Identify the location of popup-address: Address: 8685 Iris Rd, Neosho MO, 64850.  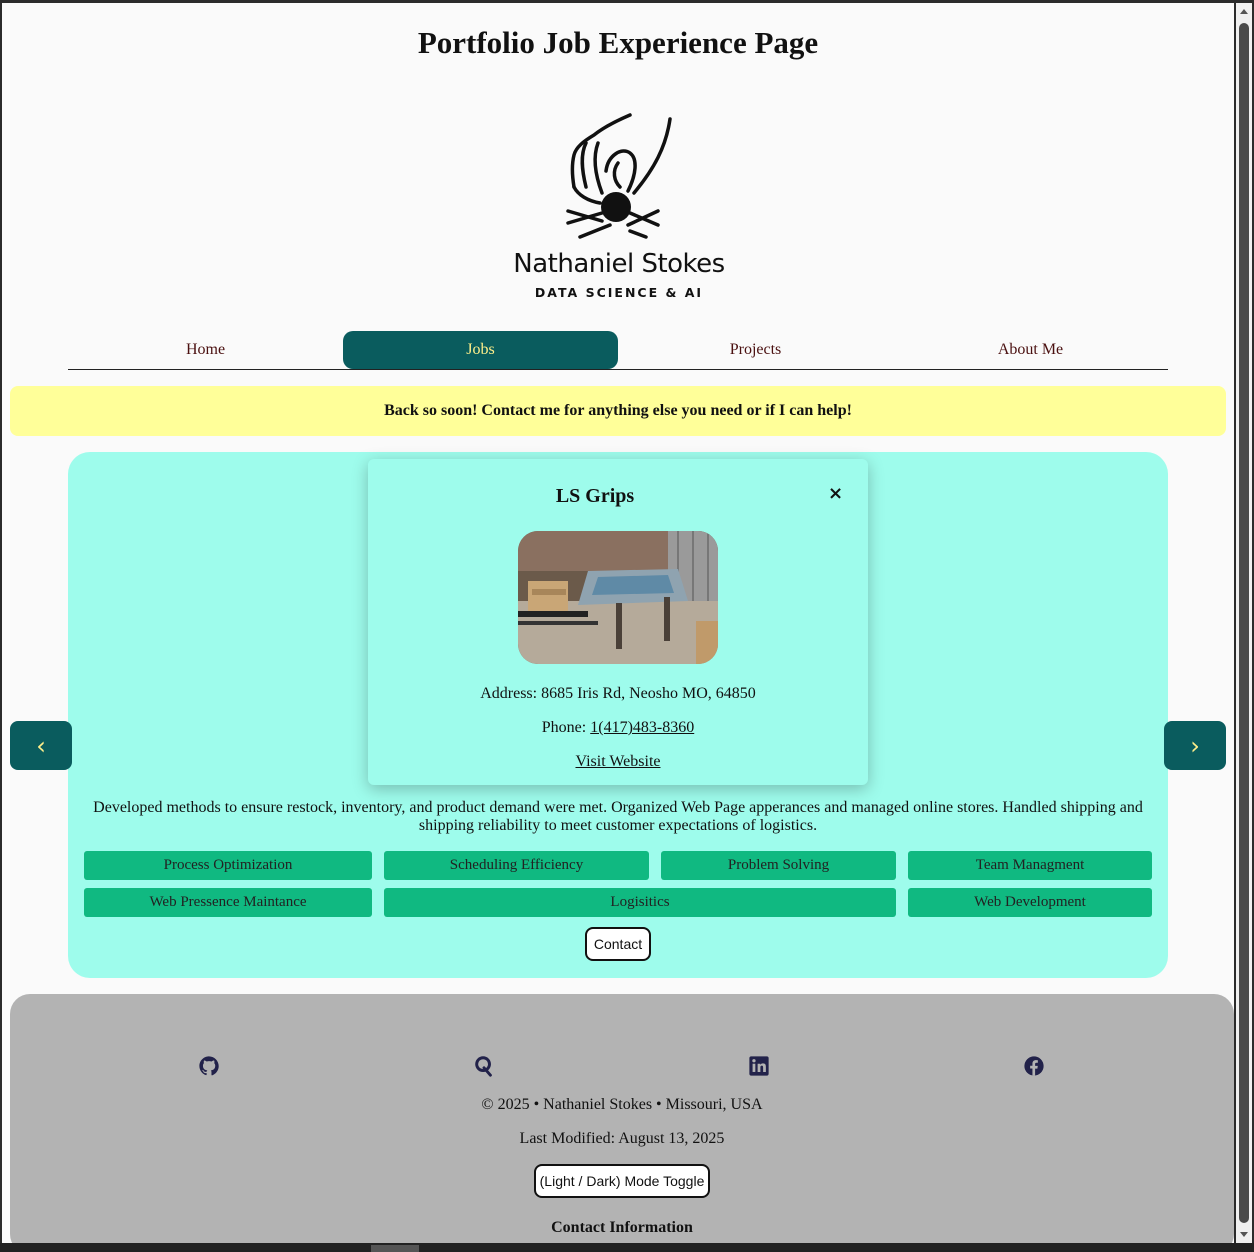
(618, 694).